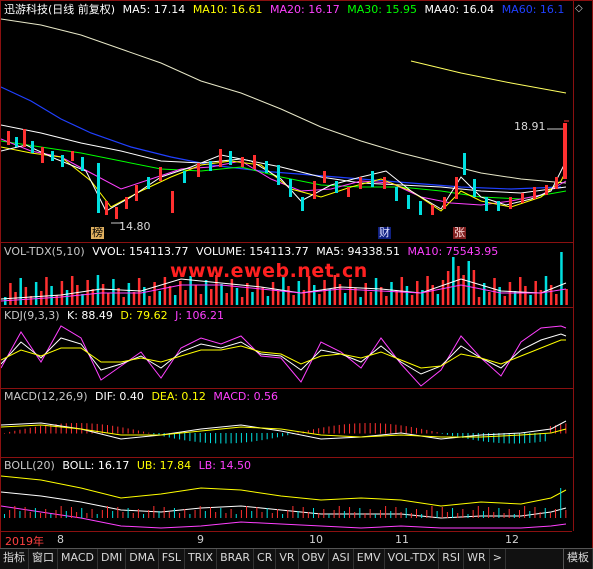  I want to click on collapse-arrow-icon: ◇, so click(579, 8).